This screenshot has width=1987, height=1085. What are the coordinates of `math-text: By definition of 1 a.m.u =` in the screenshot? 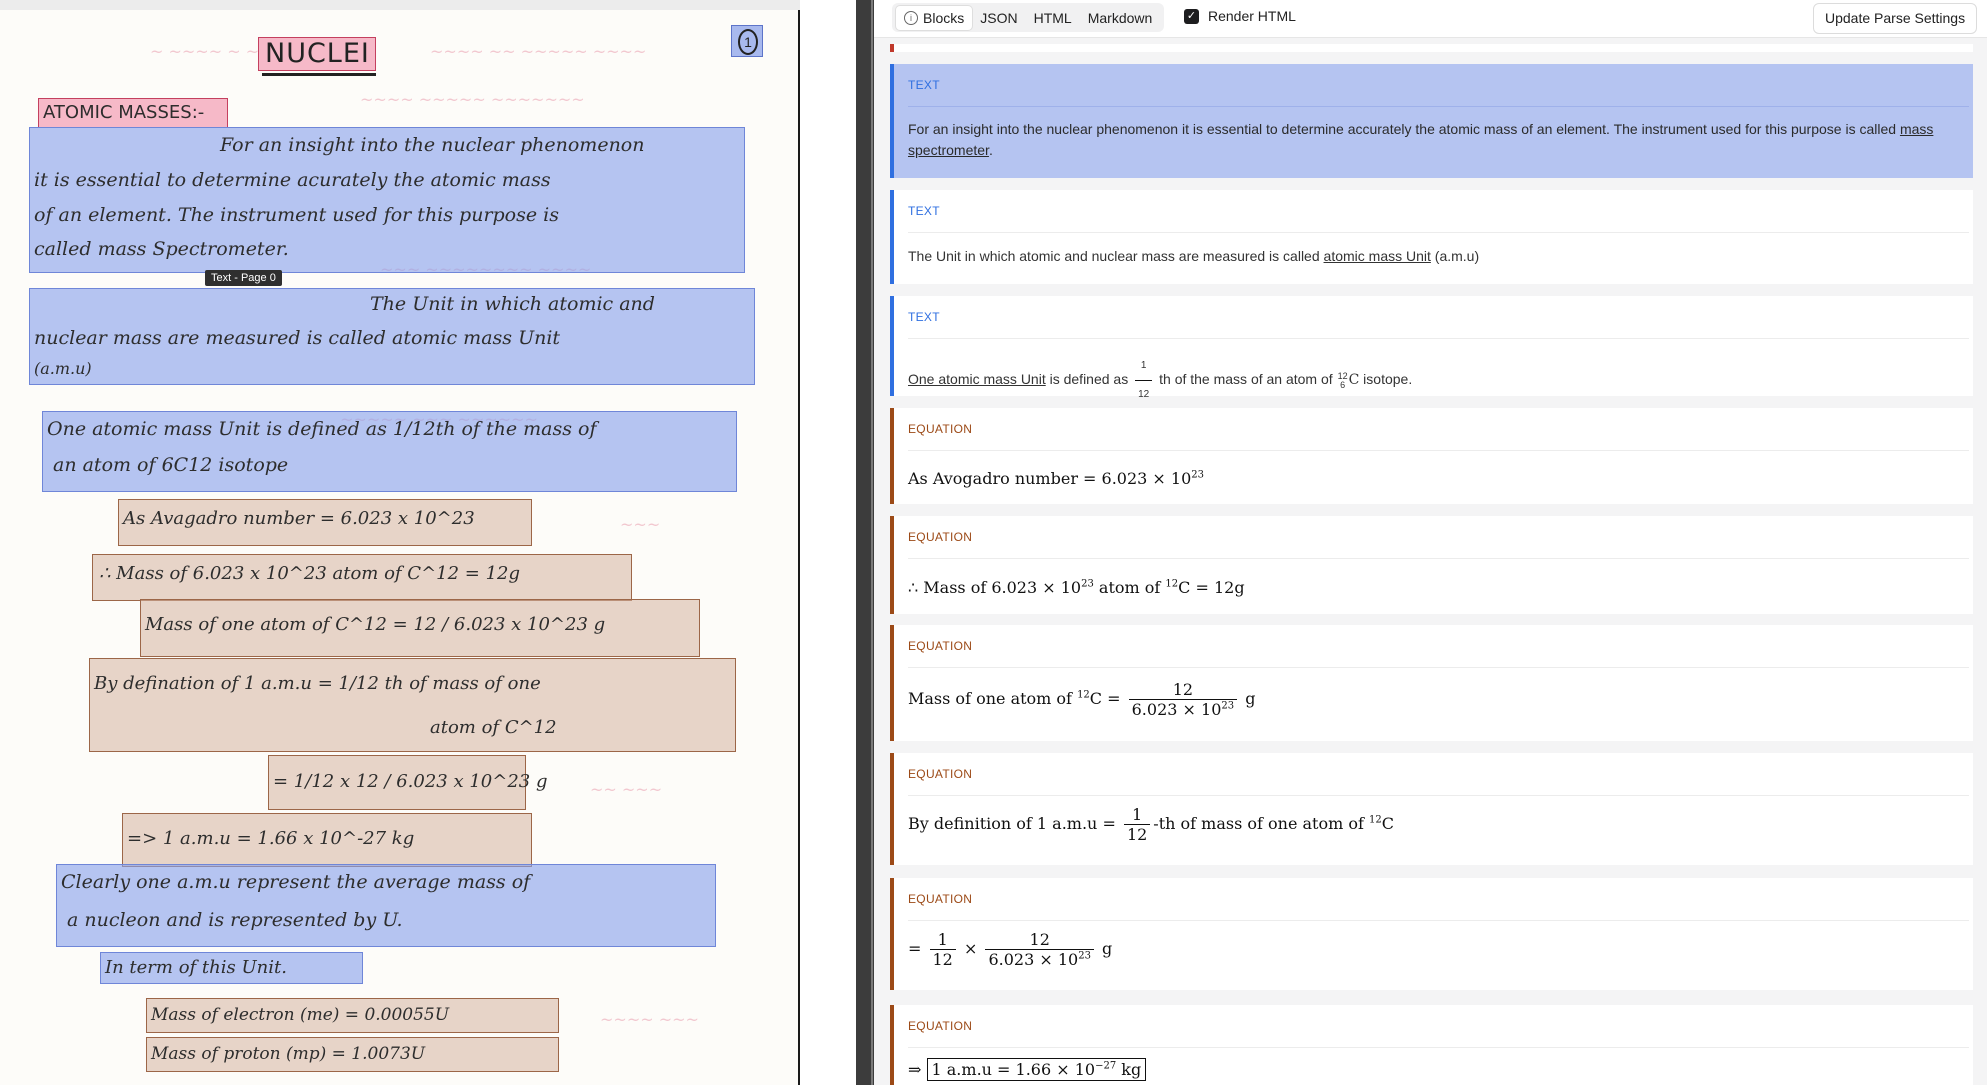 It's located at (1012, 823).